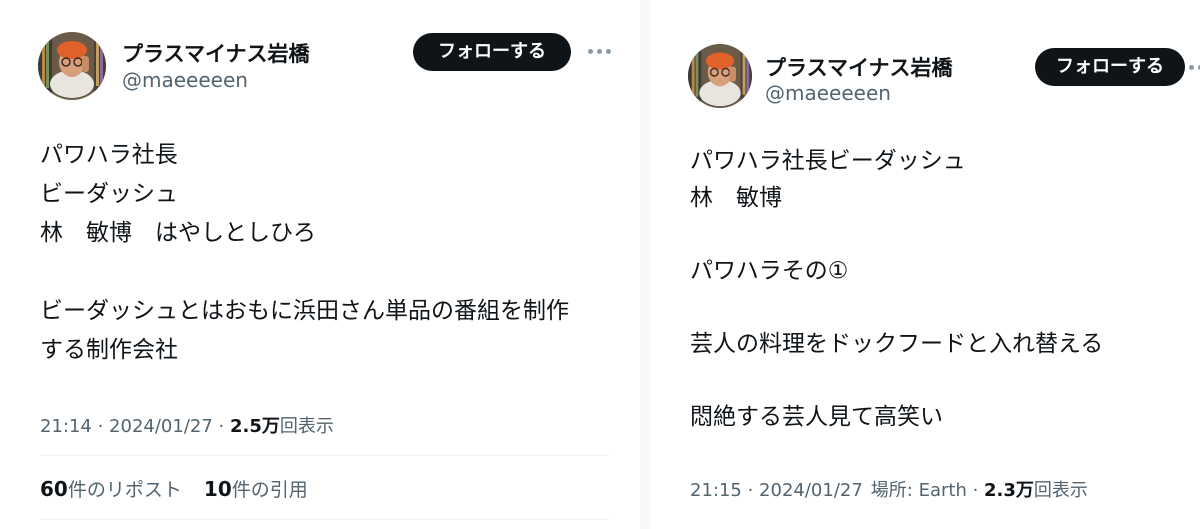 This screenshot has width=1200, height=529. Describe the element at coordinates (217, 489) in the screenshot. I see `quotes-count: 10` at that location.